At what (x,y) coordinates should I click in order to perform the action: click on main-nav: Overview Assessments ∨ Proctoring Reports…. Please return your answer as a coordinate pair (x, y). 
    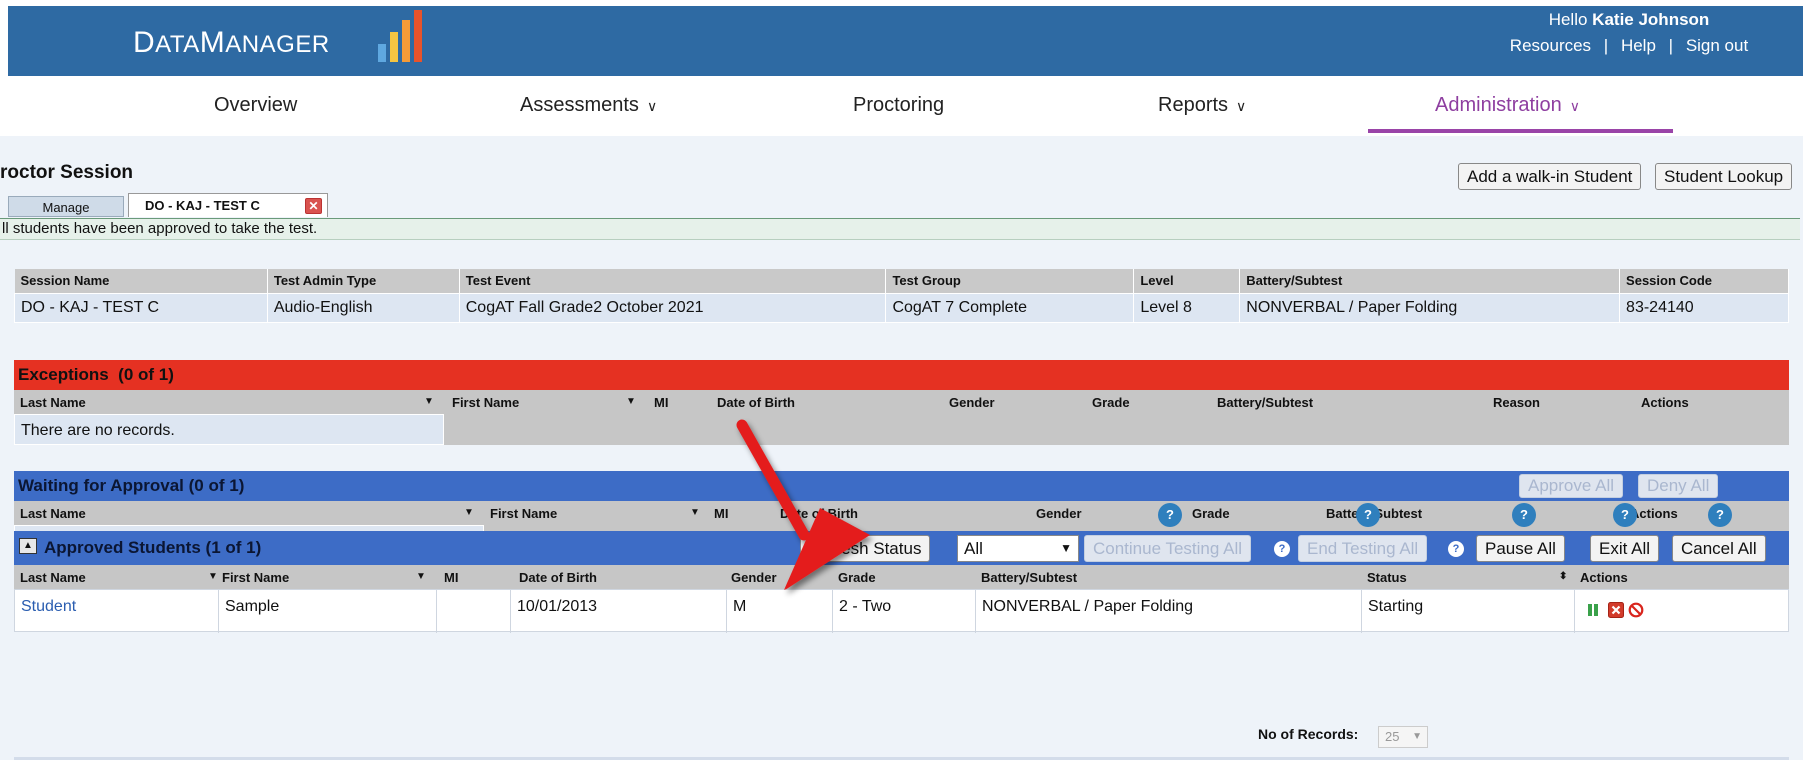
    Looking at the image, I should click on (905, 106).